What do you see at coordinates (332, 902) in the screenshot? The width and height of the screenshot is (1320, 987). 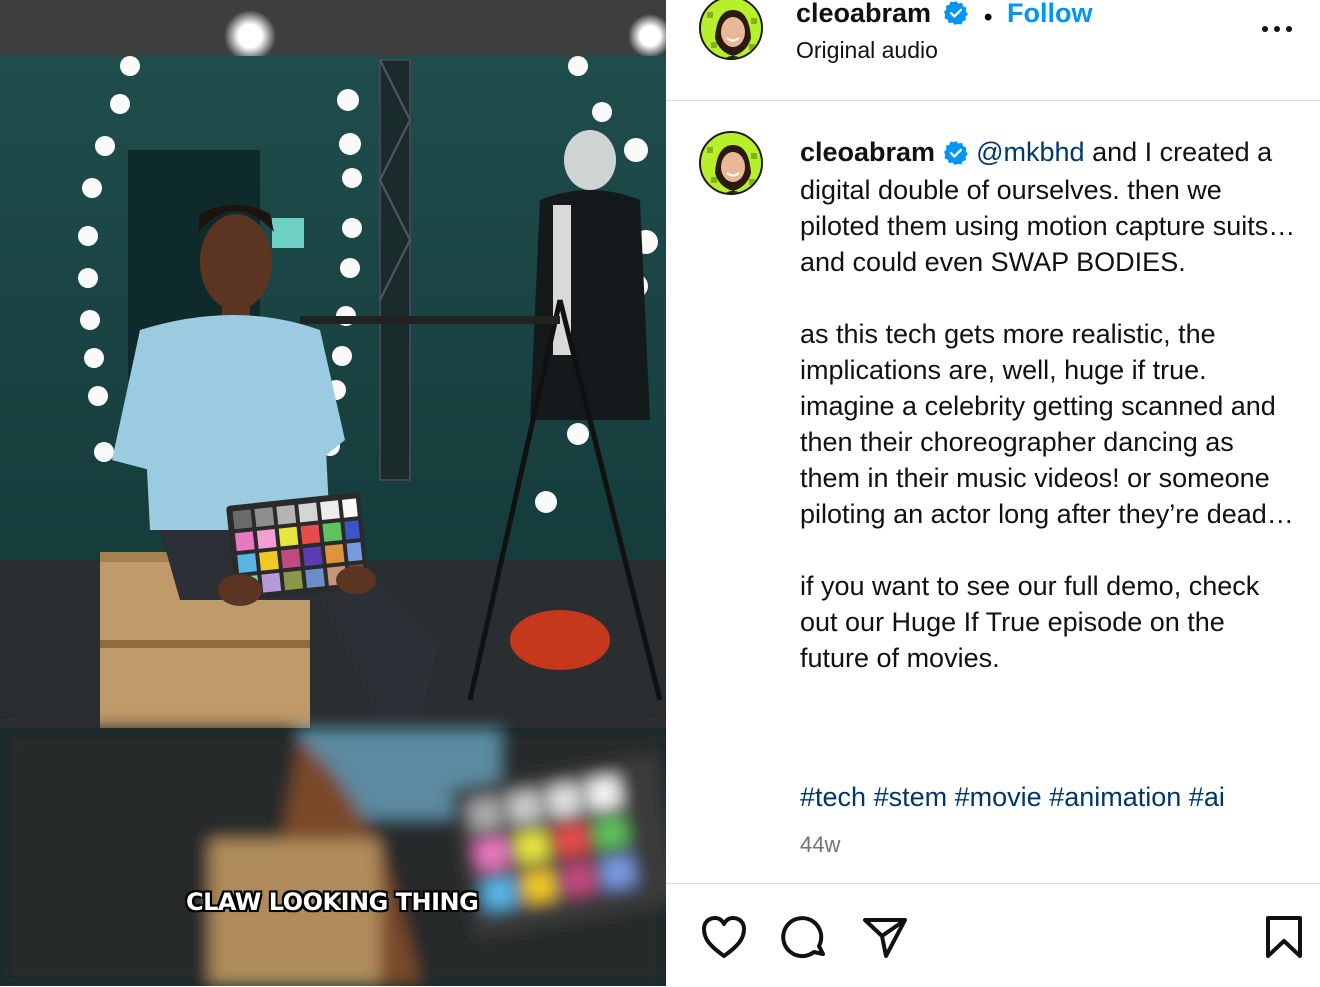 I see `video-caption: CLAW LOOKING THING` at bounding box center [332, 902].